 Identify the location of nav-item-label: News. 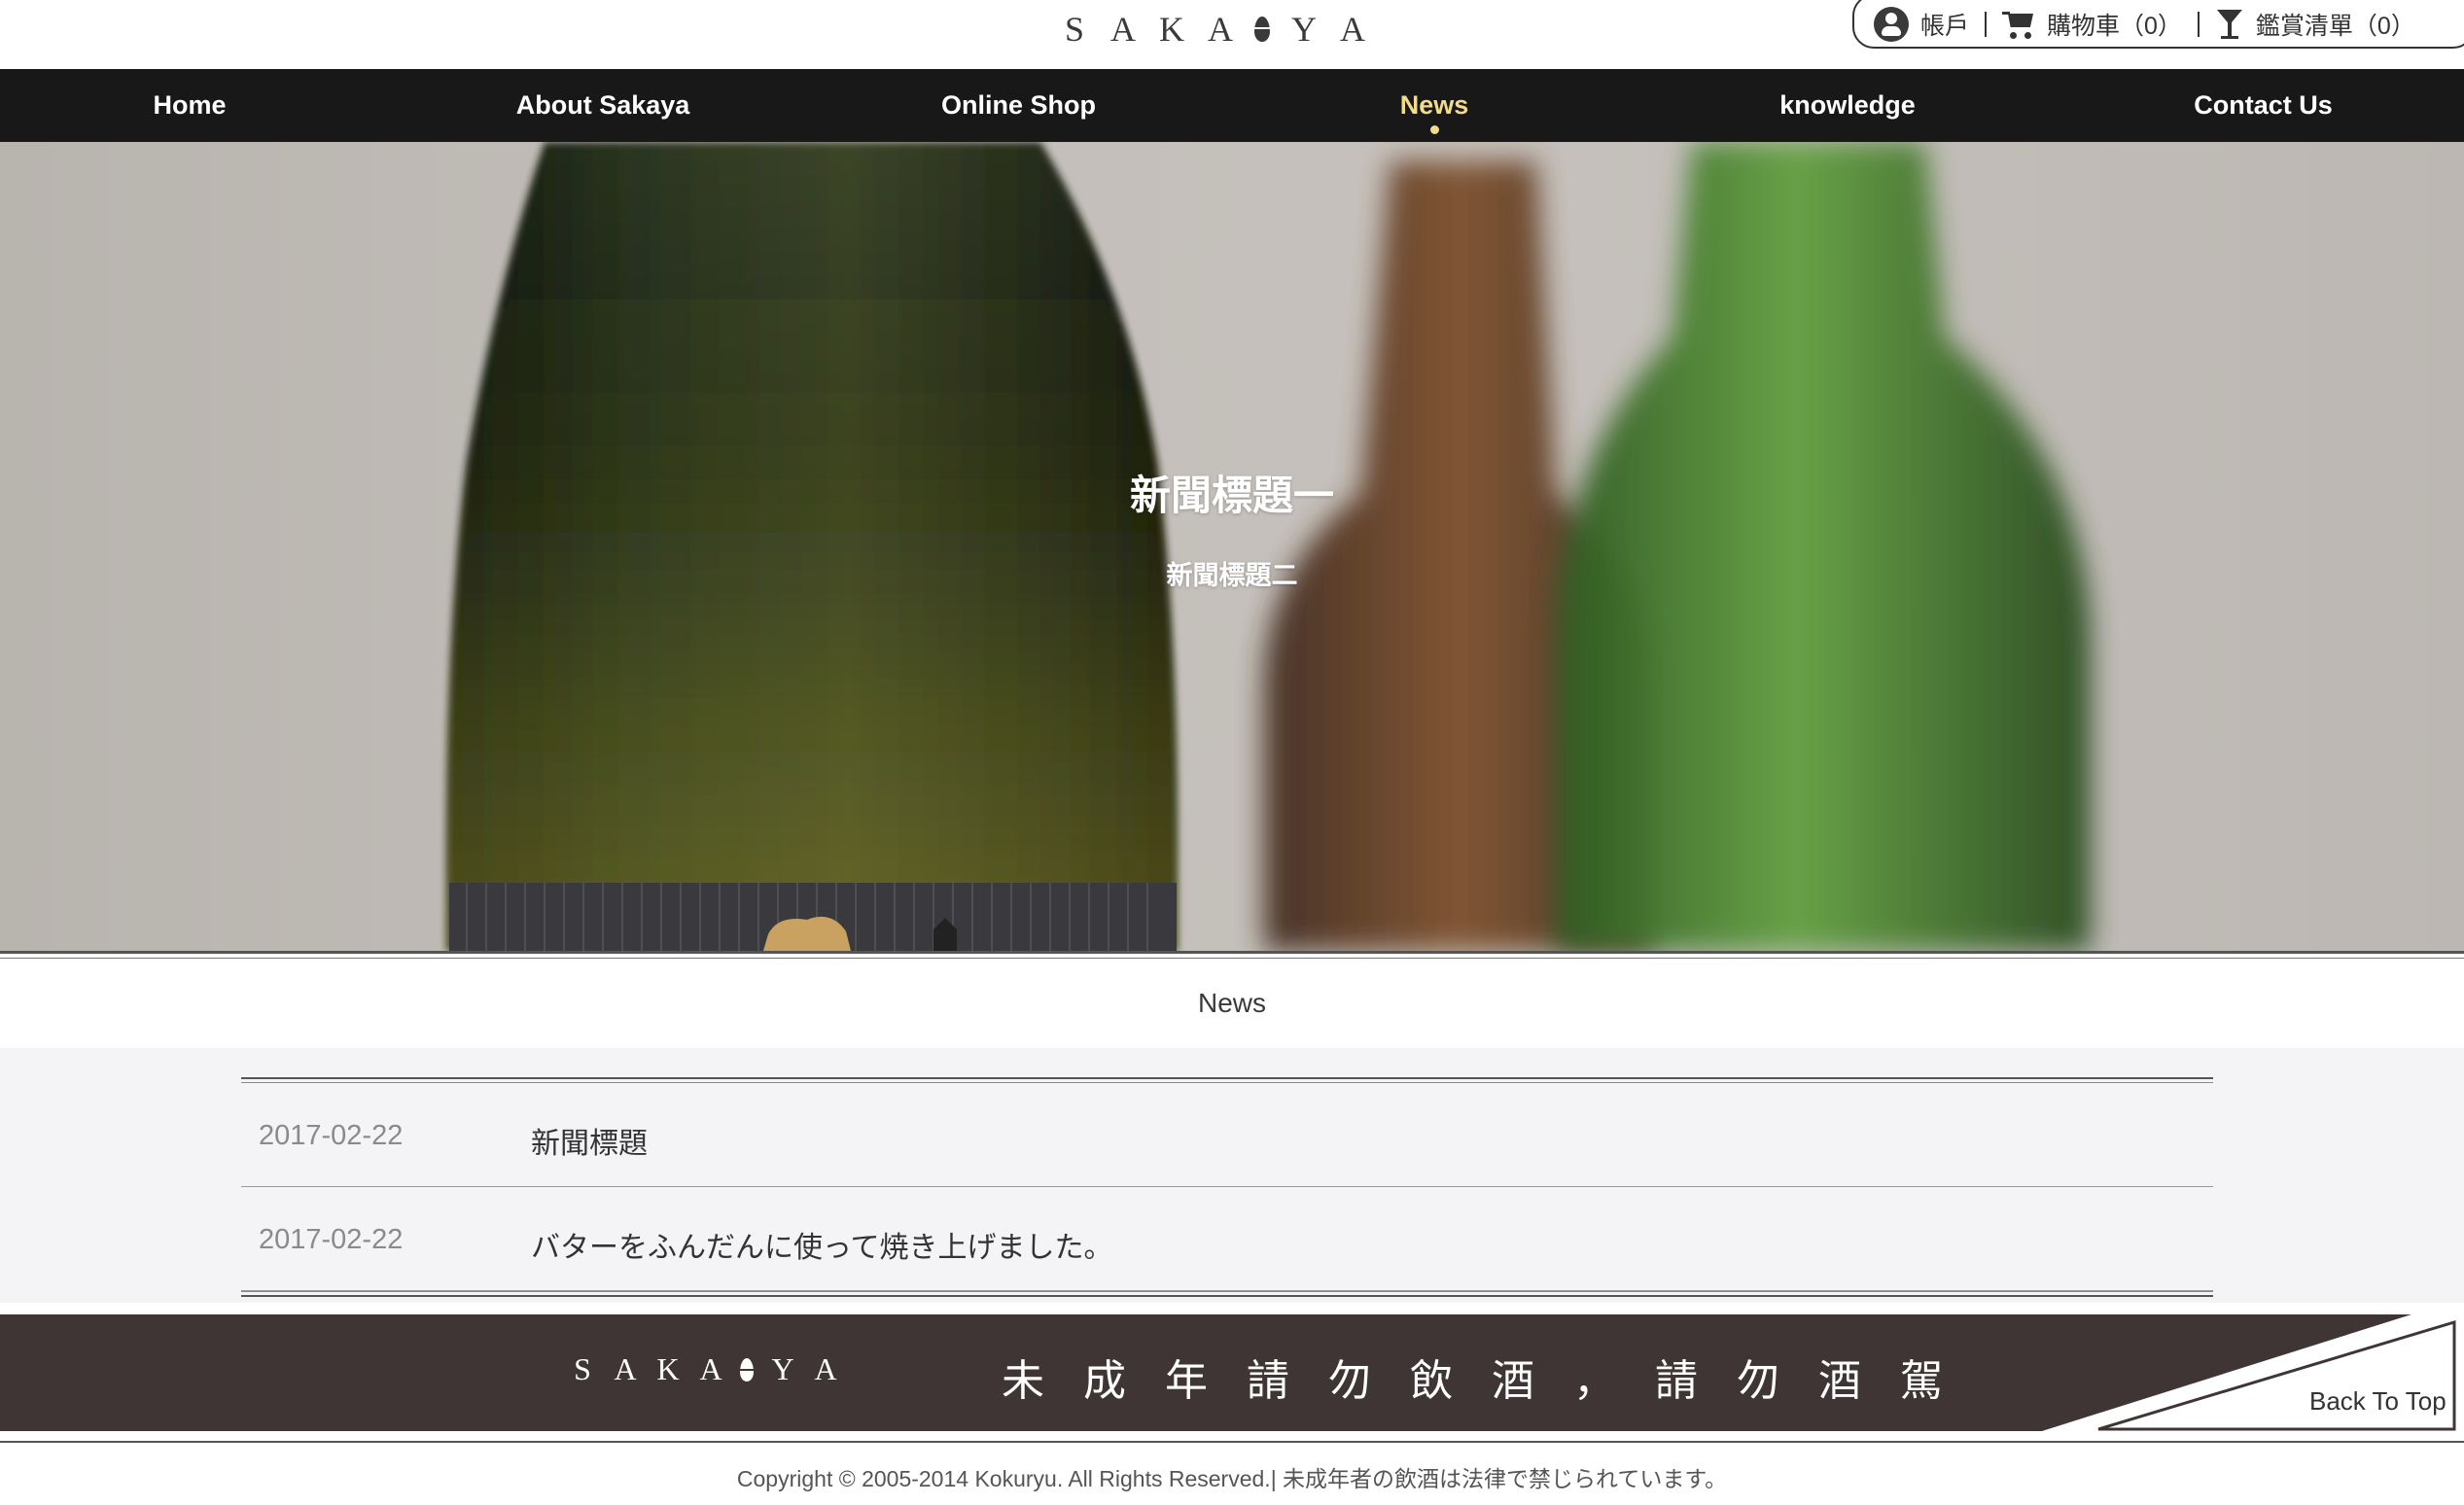
(1434, 105).